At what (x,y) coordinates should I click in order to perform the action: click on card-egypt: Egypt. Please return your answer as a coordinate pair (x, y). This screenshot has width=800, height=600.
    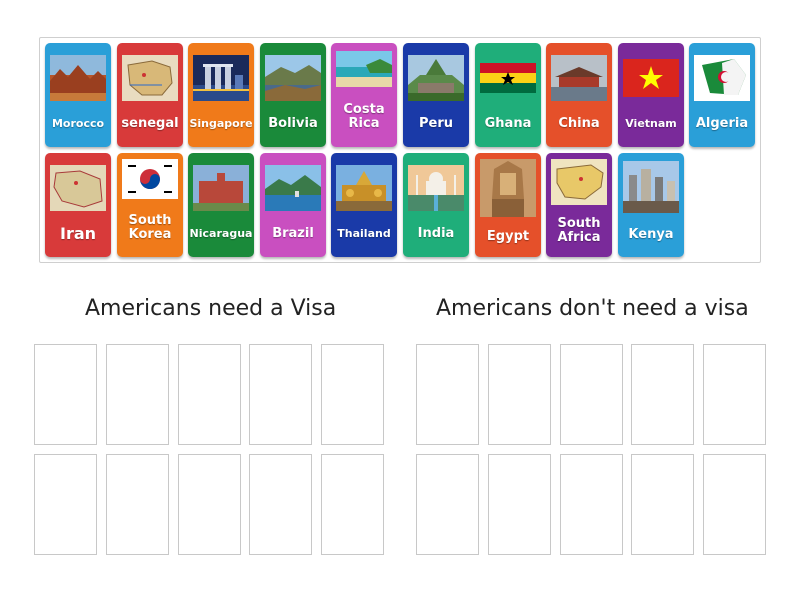
    Looking at the image, I should click on (508, 205).